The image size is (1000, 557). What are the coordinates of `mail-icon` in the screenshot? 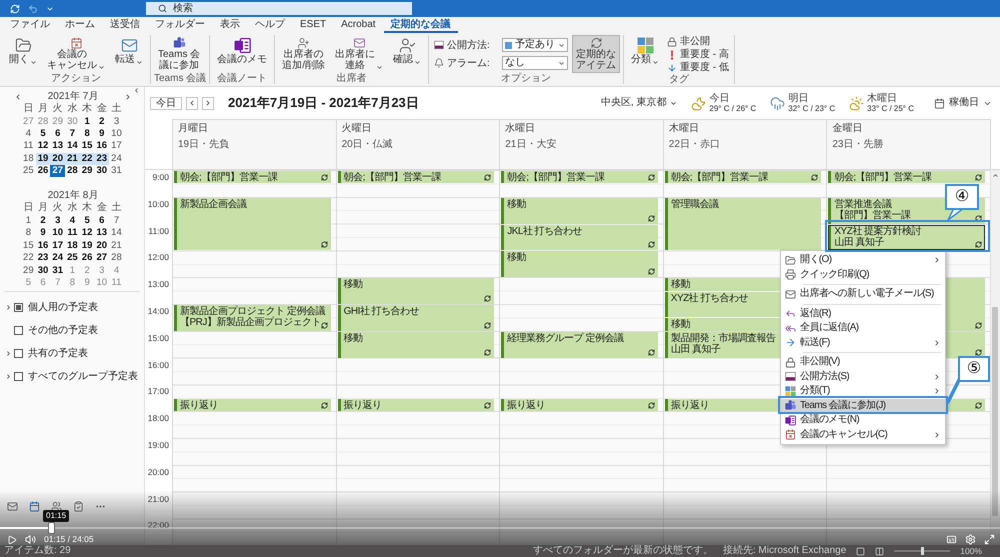 It's located at (12, 506).